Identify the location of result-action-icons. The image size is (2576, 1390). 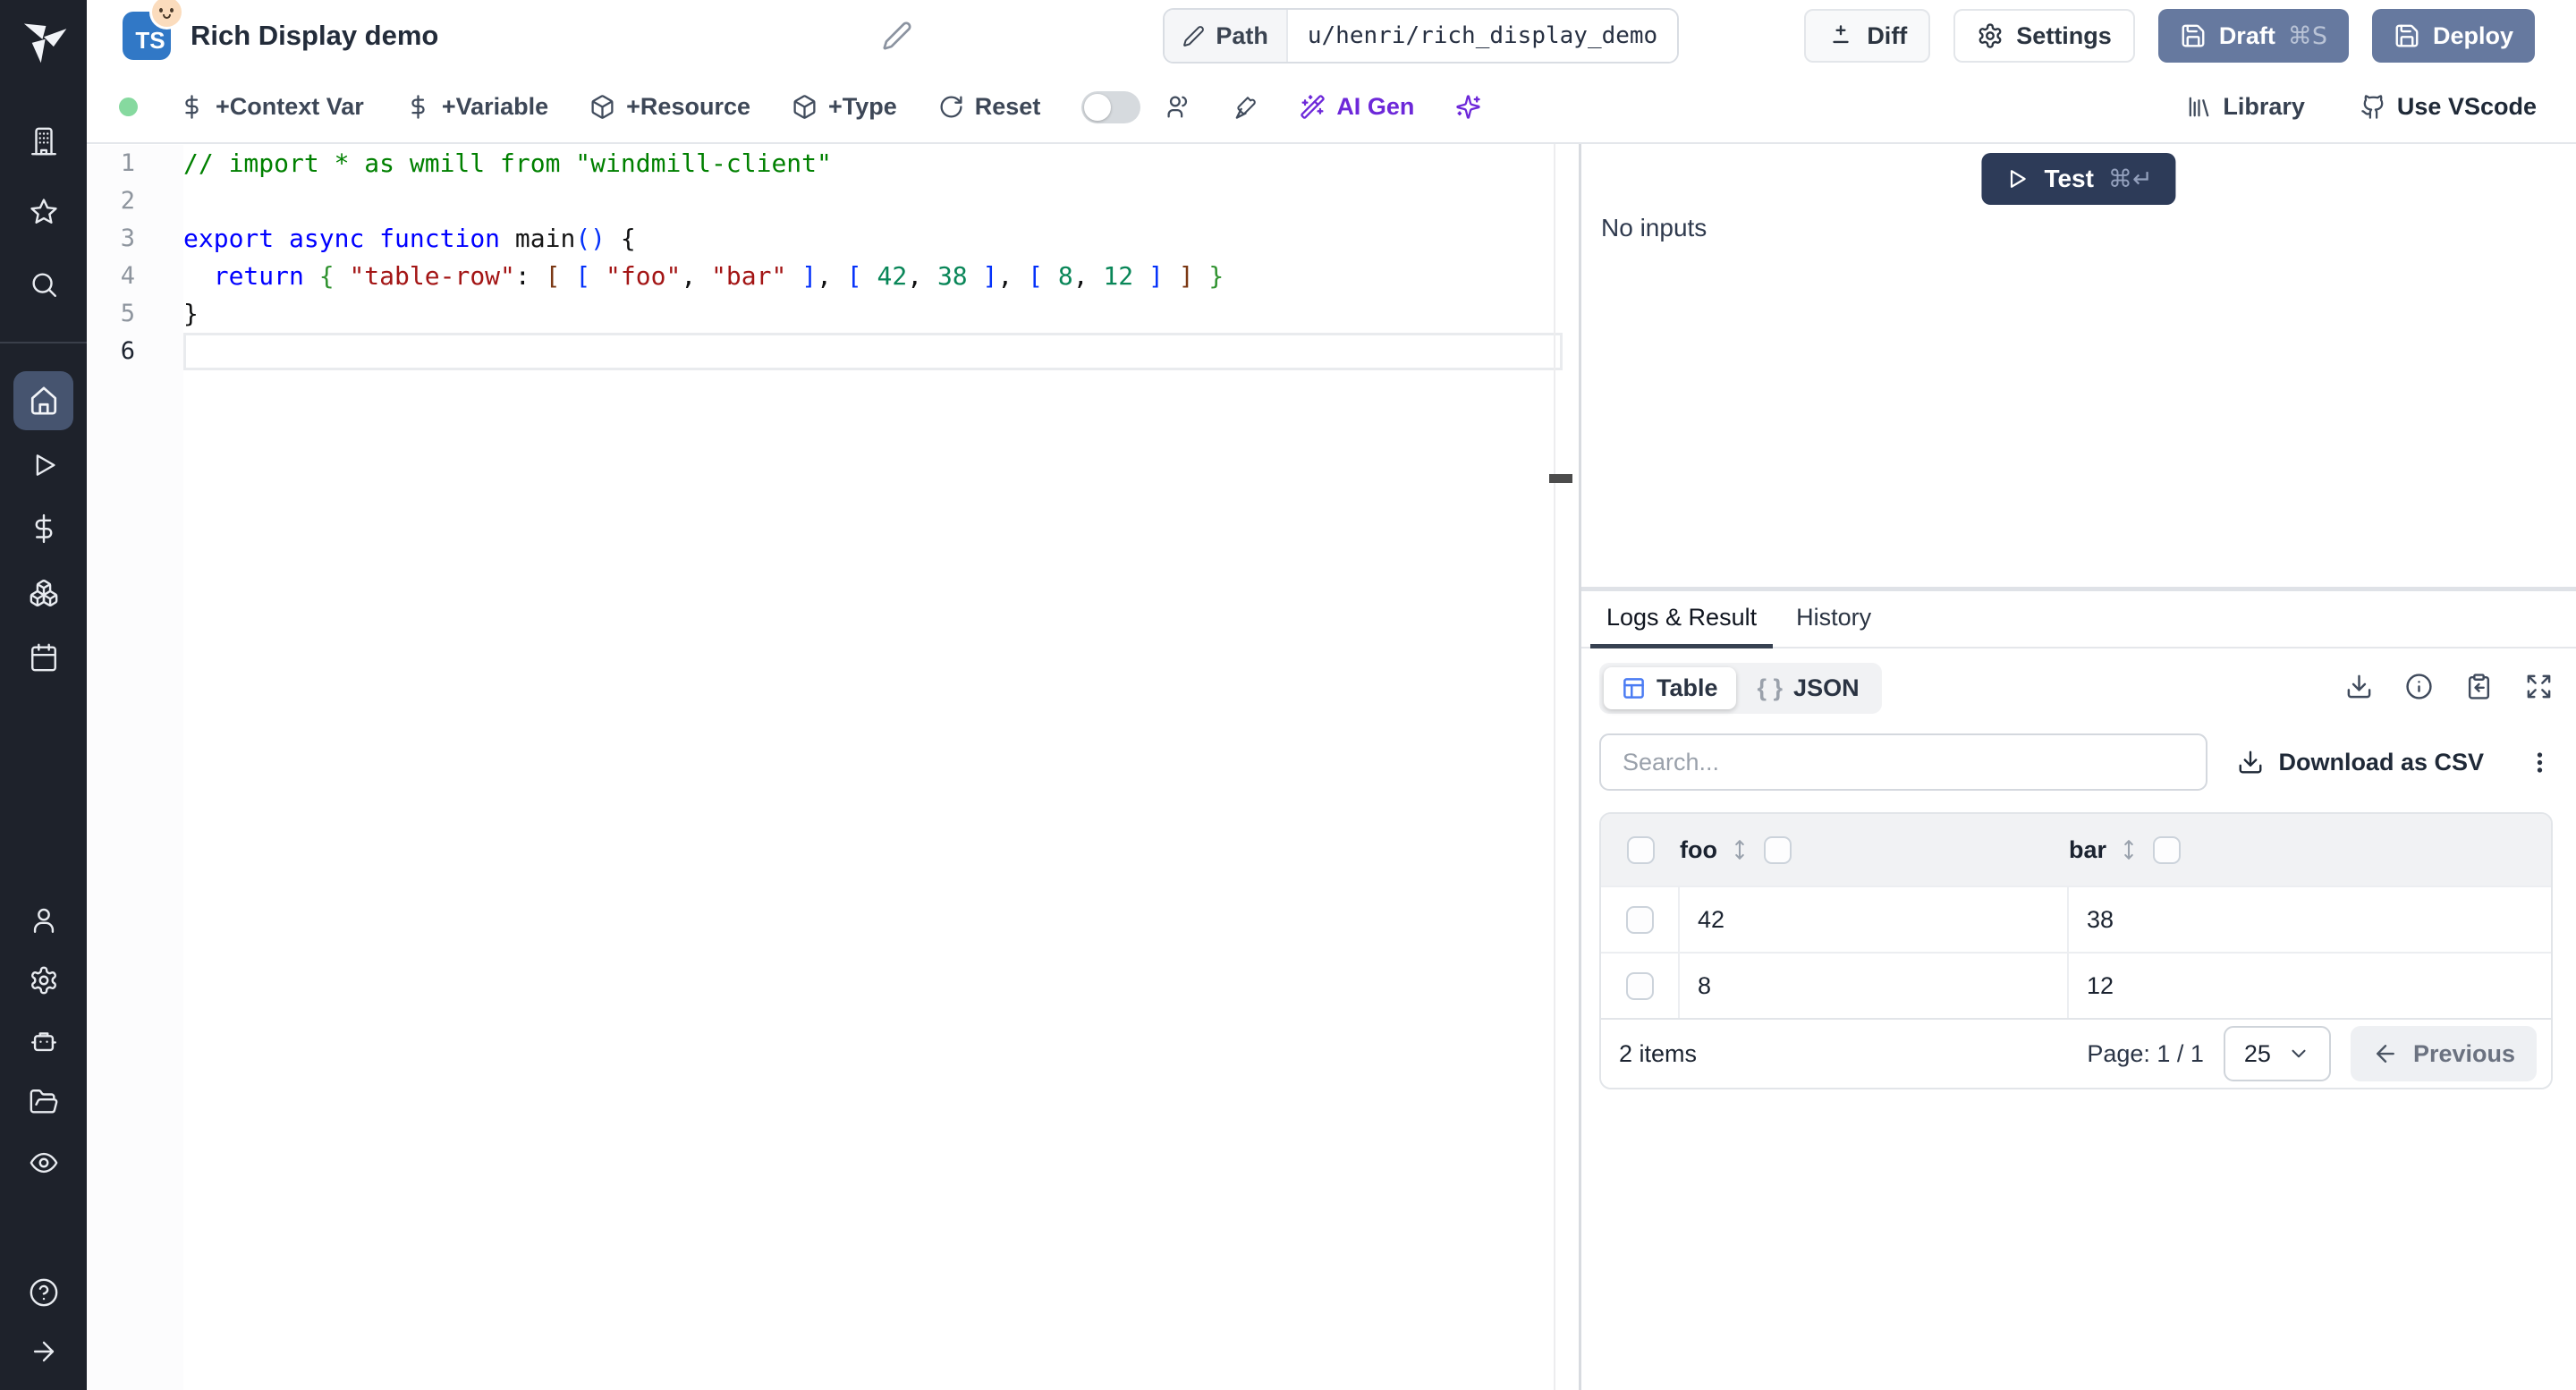
(2449, 689).